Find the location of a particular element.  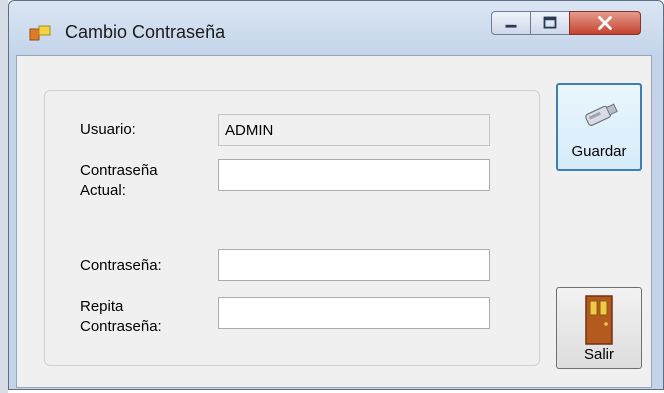

minimize-icon is located at coordinates (511, 26).